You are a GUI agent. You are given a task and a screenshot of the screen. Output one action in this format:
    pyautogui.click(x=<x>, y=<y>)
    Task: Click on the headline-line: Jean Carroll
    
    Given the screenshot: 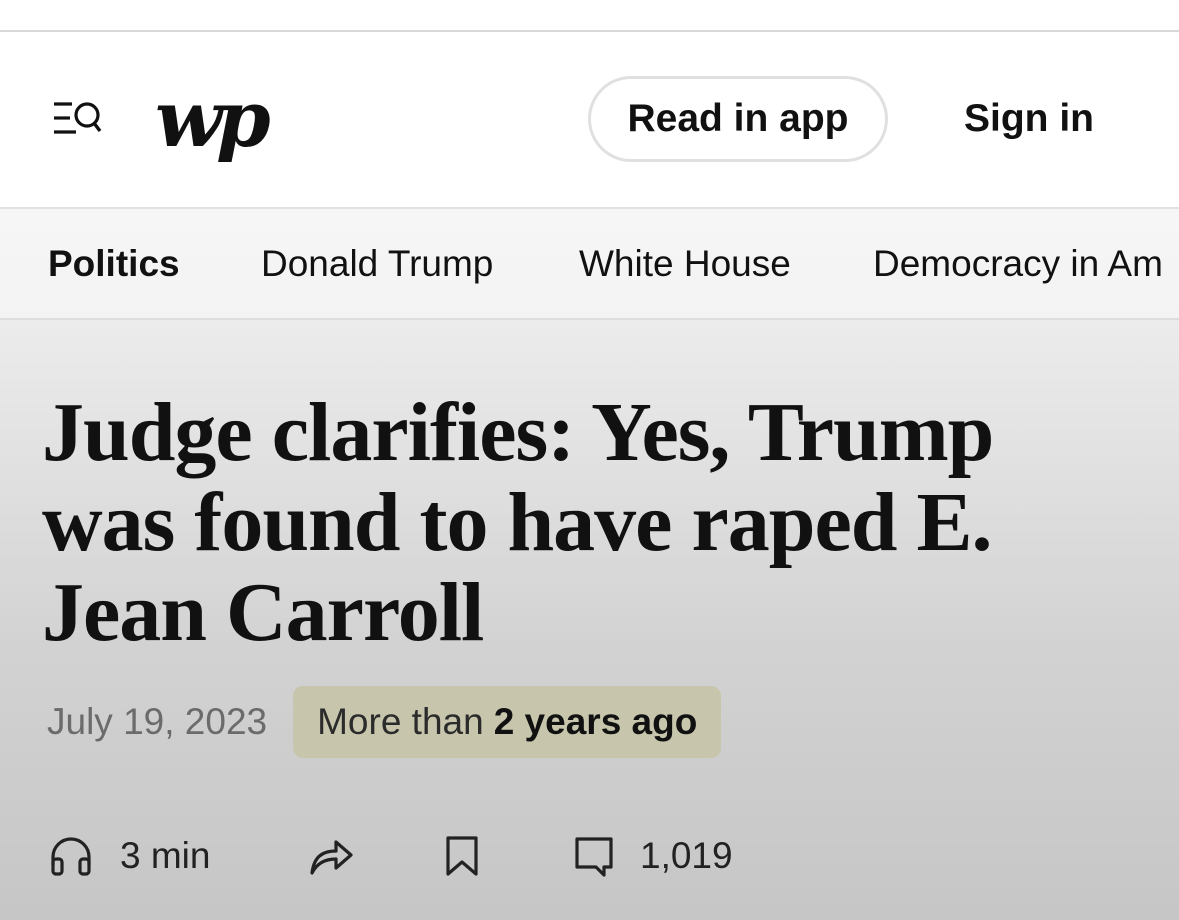 What is the action you would take?
    pyautogui.click(x=263, y=612)
    